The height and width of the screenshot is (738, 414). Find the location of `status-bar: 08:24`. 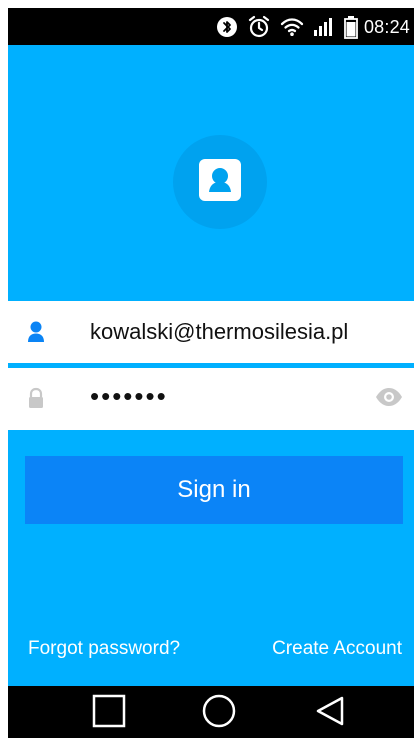

status-bar: 08:24 is located at coordinates (211, 26).